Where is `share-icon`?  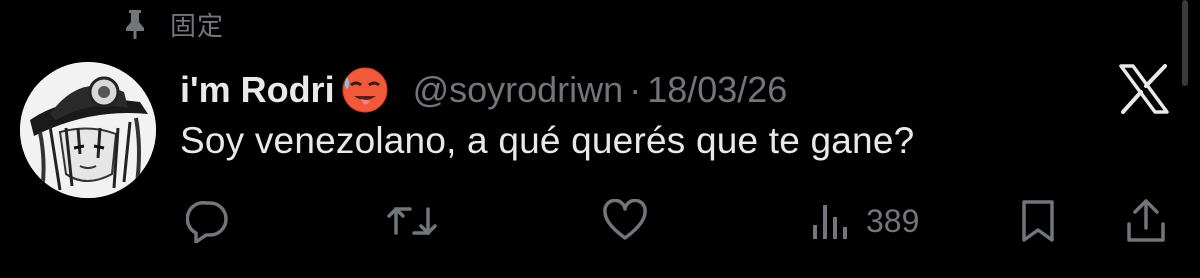
share-icon is located at coordinates (1146, 221).